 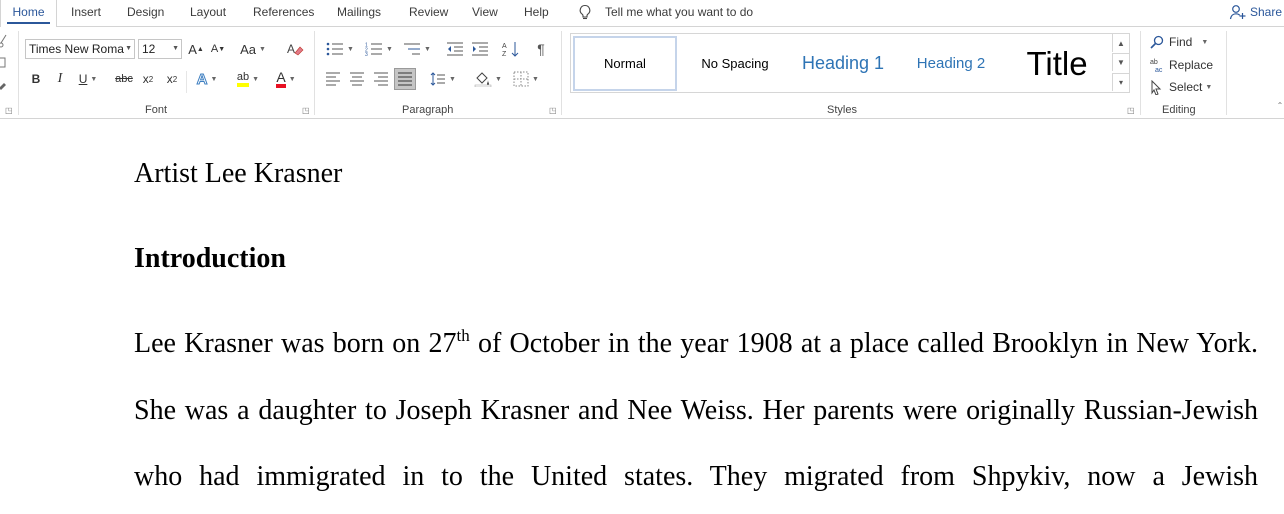 I want to click on format-painter-icon, so click(x=4, y=85).